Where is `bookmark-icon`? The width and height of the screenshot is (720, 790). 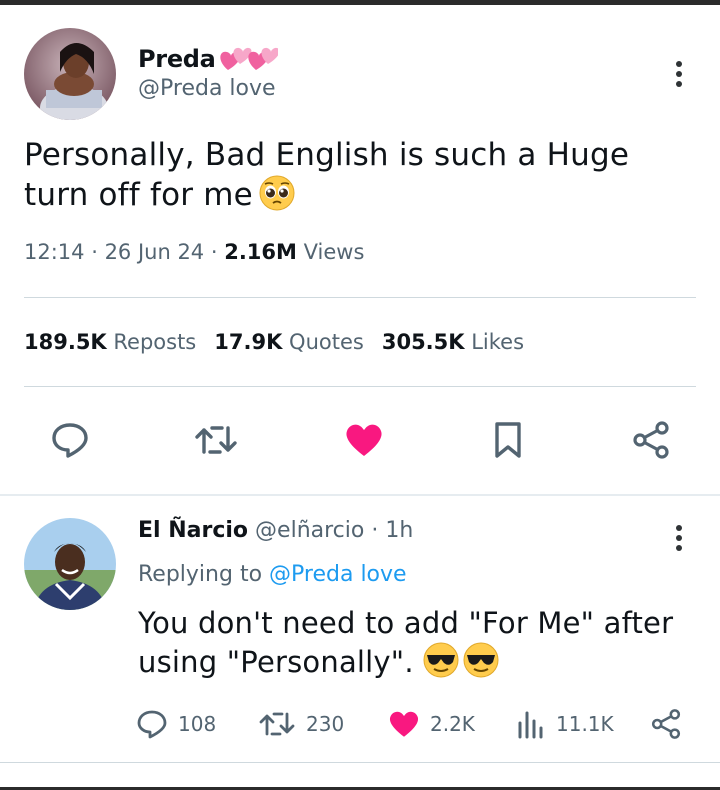 bookmark-icon is located at coordinates (508, 440).